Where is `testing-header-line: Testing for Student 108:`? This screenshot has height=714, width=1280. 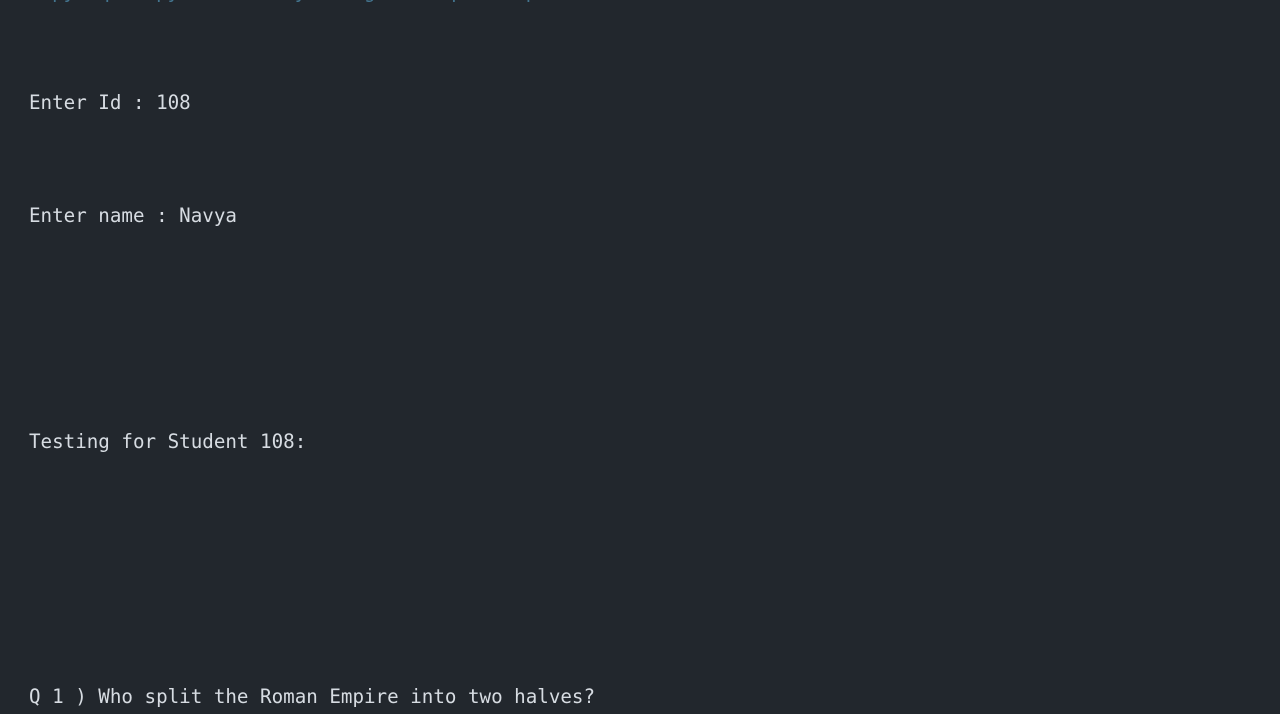 testing-header-line: Testing for Student 108: is located at coordinates (168, 442).